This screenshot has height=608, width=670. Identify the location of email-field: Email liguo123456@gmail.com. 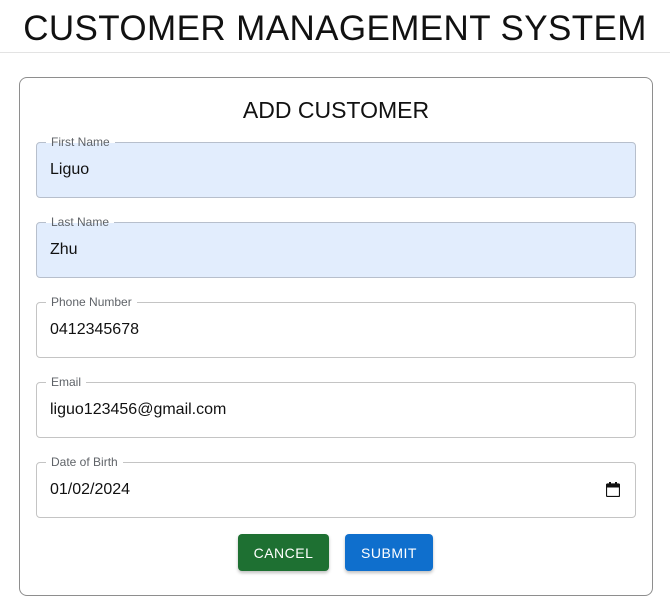
(336, 406).